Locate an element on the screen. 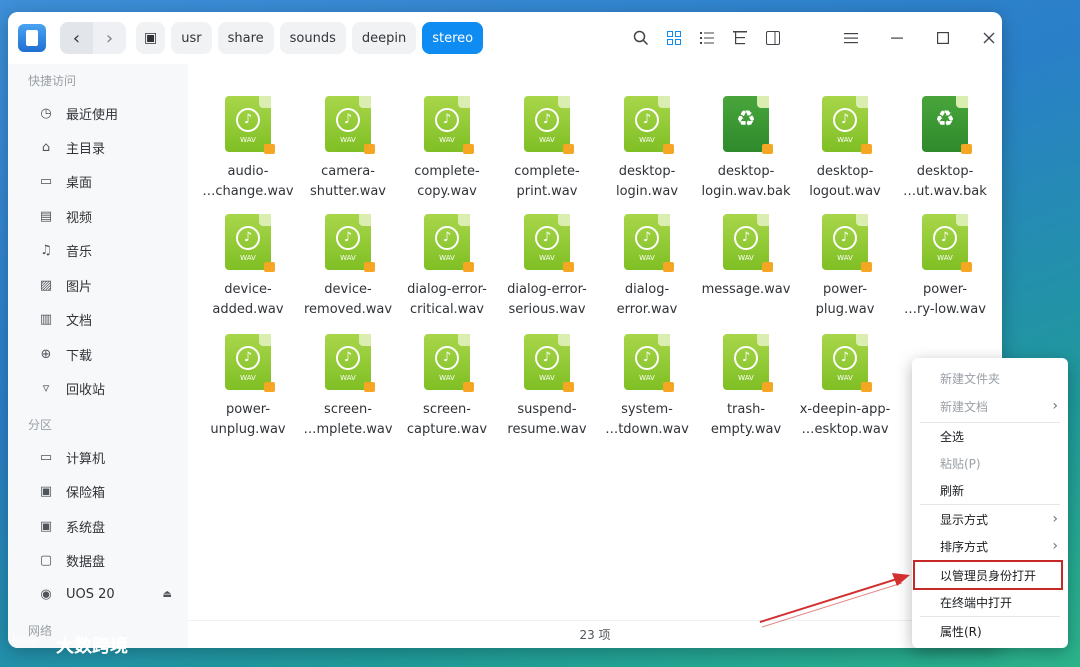 The width and height of the screenshot is (1080, 667). home-icon: ⌂ is located at coordinates (46, 147).